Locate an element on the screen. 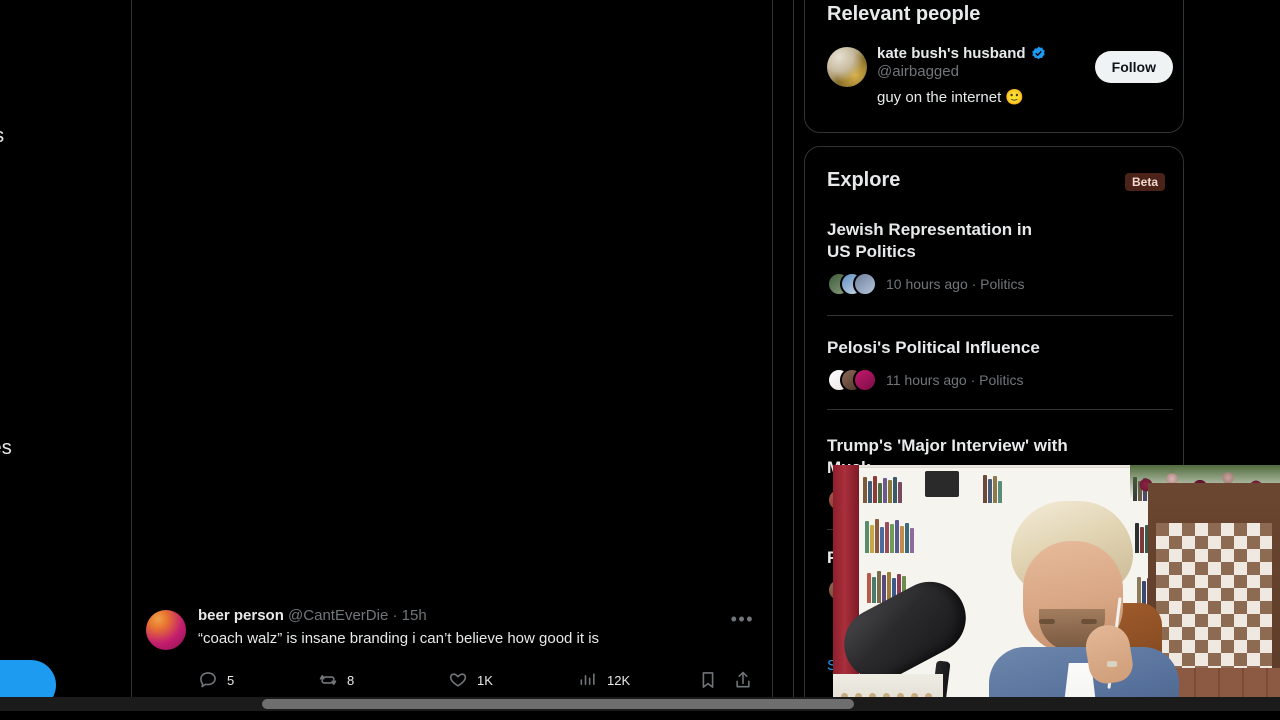 Image resolution: width=1280 pixels, height=720 pixels. related-posts-label: Related posts is located at coordinates (248, 475).